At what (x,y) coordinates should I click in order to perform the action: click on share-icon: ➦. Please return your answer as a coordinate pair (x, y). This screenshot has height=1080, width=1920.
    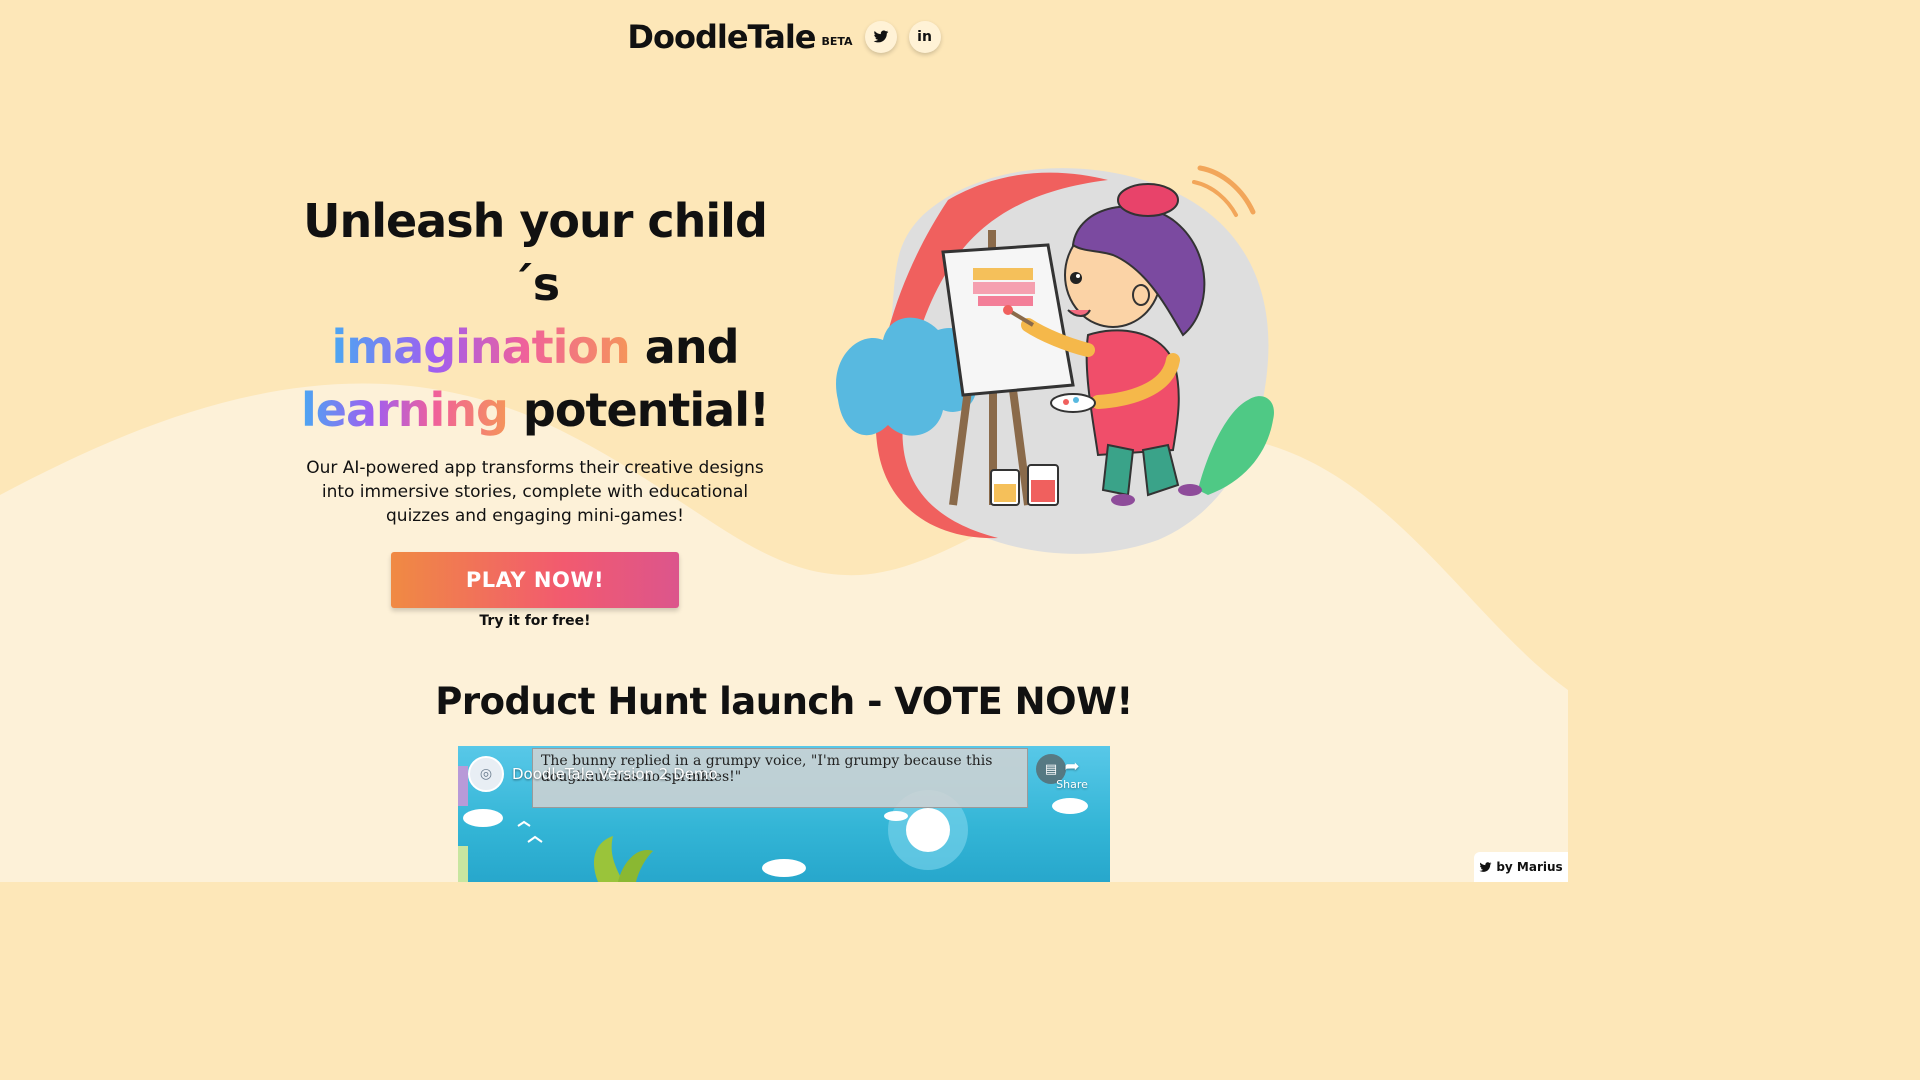
    Looking at the image, I should click on (1072, 766).